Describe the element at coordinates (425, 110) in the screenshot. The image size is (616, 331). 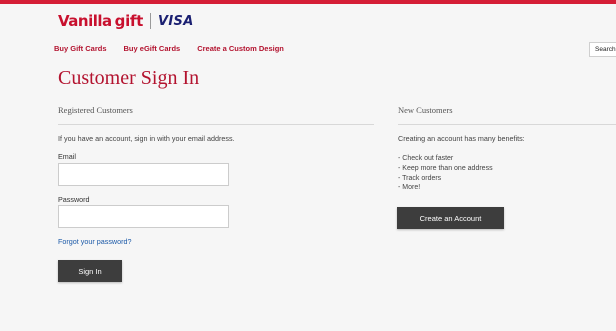
I see `new-customers-heading: New Customers` at that location.